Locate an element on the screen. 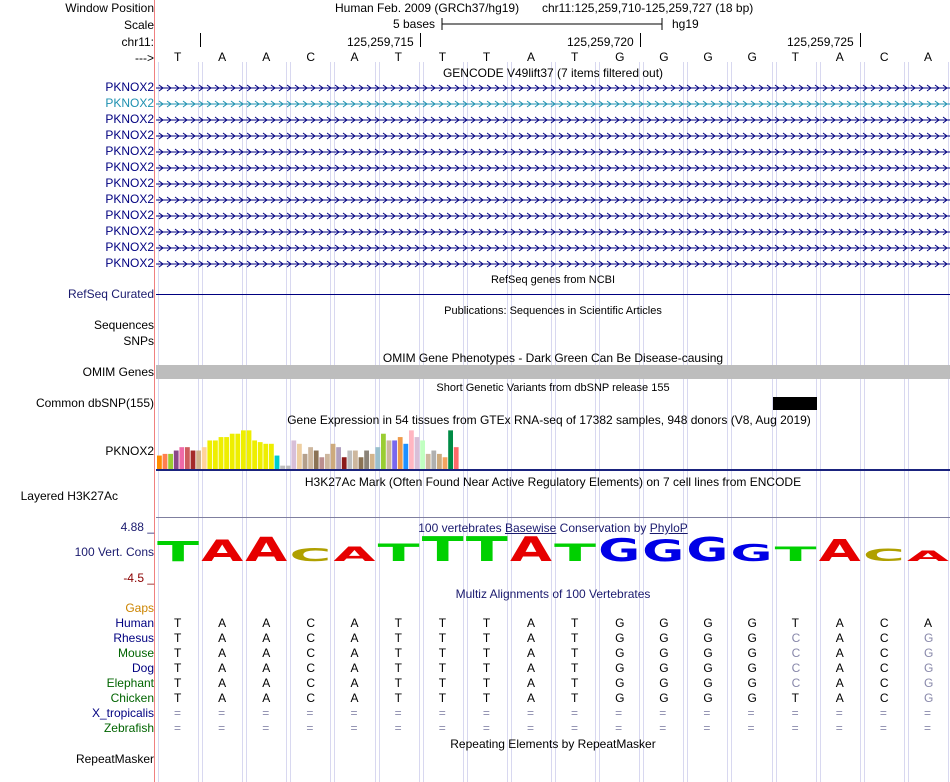 The width and height of the screenshot is (950, 782). conservation-logo: TAACATTTATGGGGTACA is located at coordinates (553, 548).